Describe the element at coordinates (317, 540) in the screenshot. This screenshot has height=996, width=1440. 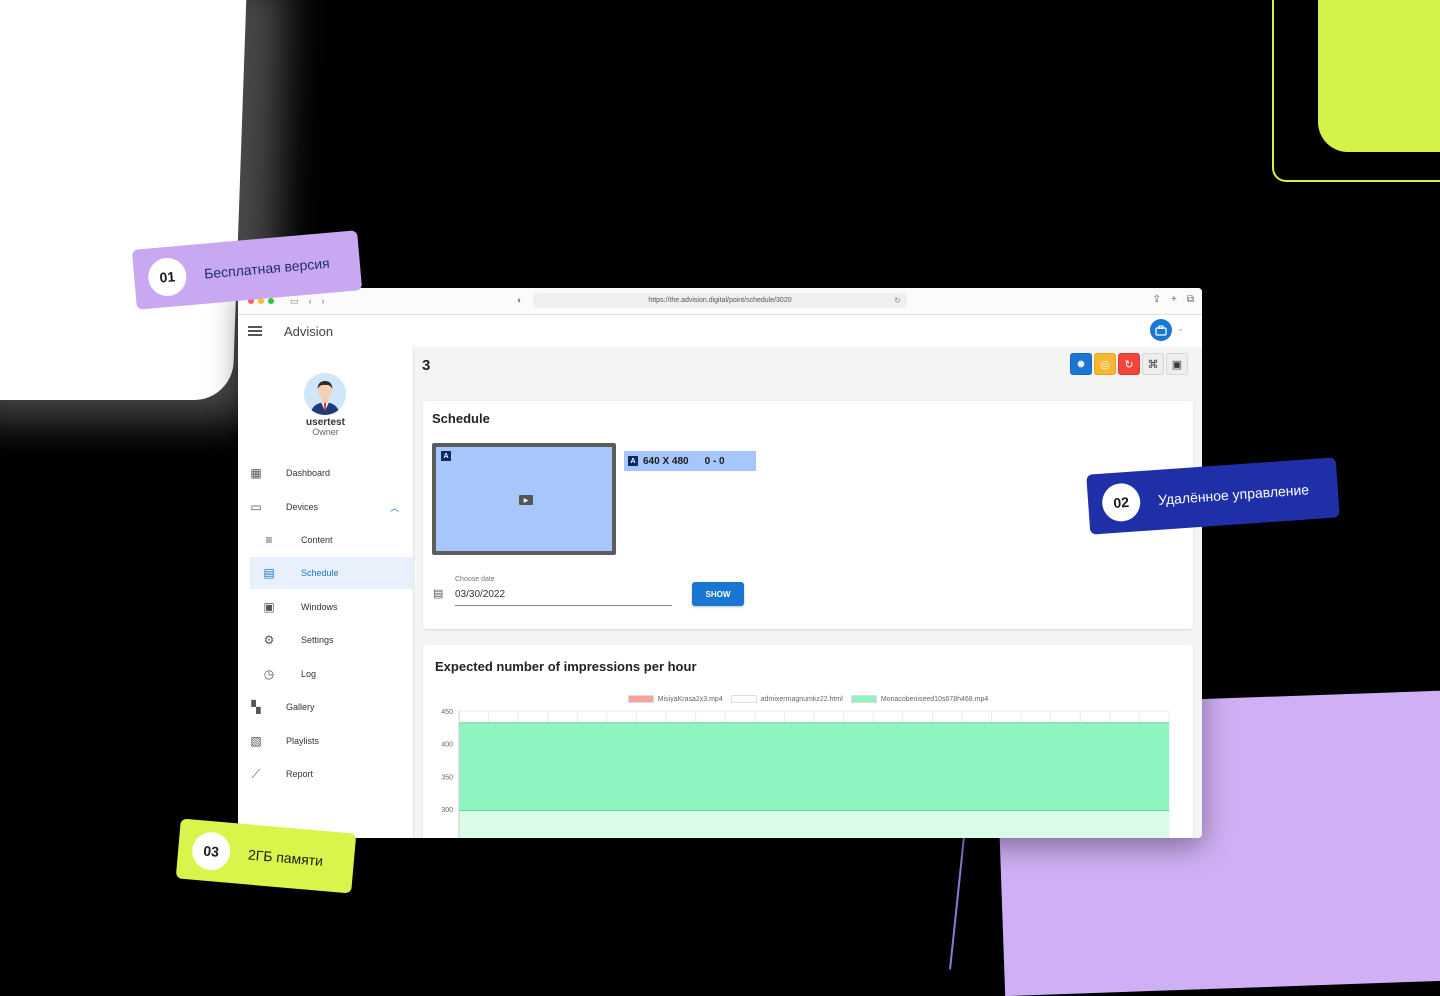
I see `sidebar-item-label: Content` at that location.